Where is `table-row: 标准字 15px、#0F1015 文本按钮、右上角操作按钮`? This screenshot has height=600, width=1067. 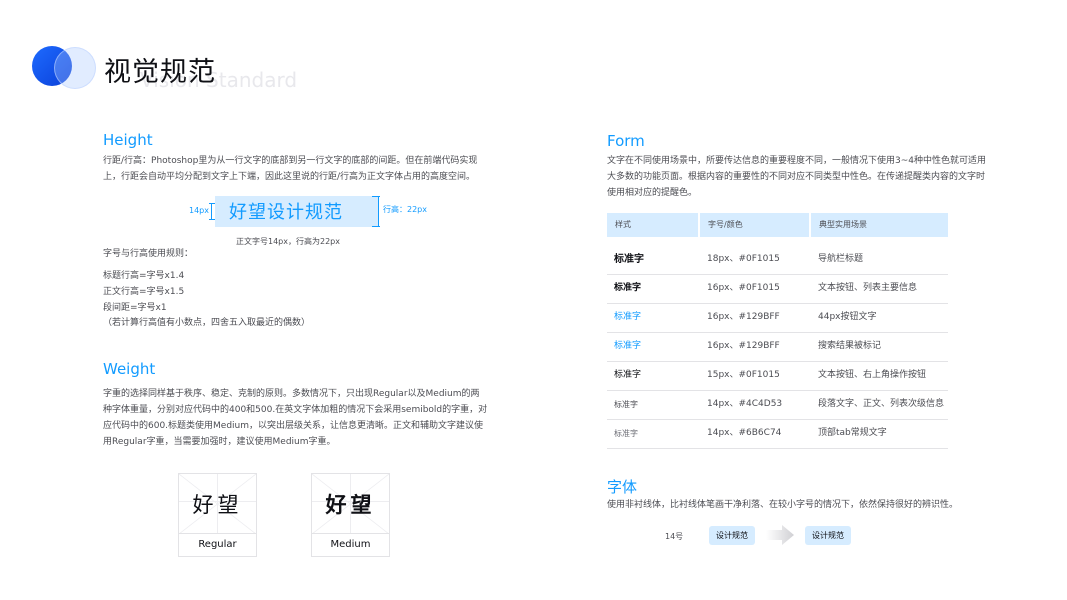
table-row: 标准字 15px、#0F1015 文本按钮、右上角操作按钮 is located at coordinates (777, 376).